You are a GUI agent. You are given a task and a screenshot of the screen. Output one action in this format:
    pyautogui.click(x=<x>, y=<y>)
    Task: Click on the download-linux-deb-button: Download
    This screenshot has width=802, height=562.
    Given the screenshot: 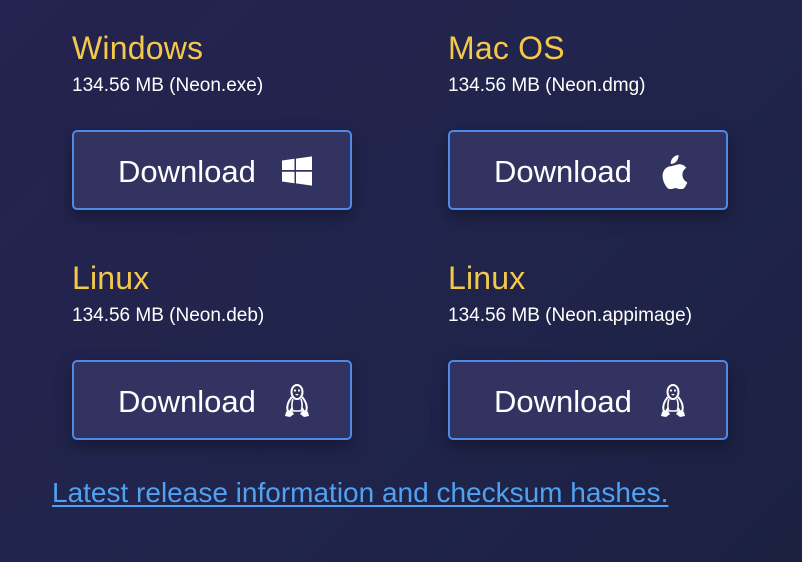 What is the action you would take?
    pyautogui.click(x=212, y=400)
    